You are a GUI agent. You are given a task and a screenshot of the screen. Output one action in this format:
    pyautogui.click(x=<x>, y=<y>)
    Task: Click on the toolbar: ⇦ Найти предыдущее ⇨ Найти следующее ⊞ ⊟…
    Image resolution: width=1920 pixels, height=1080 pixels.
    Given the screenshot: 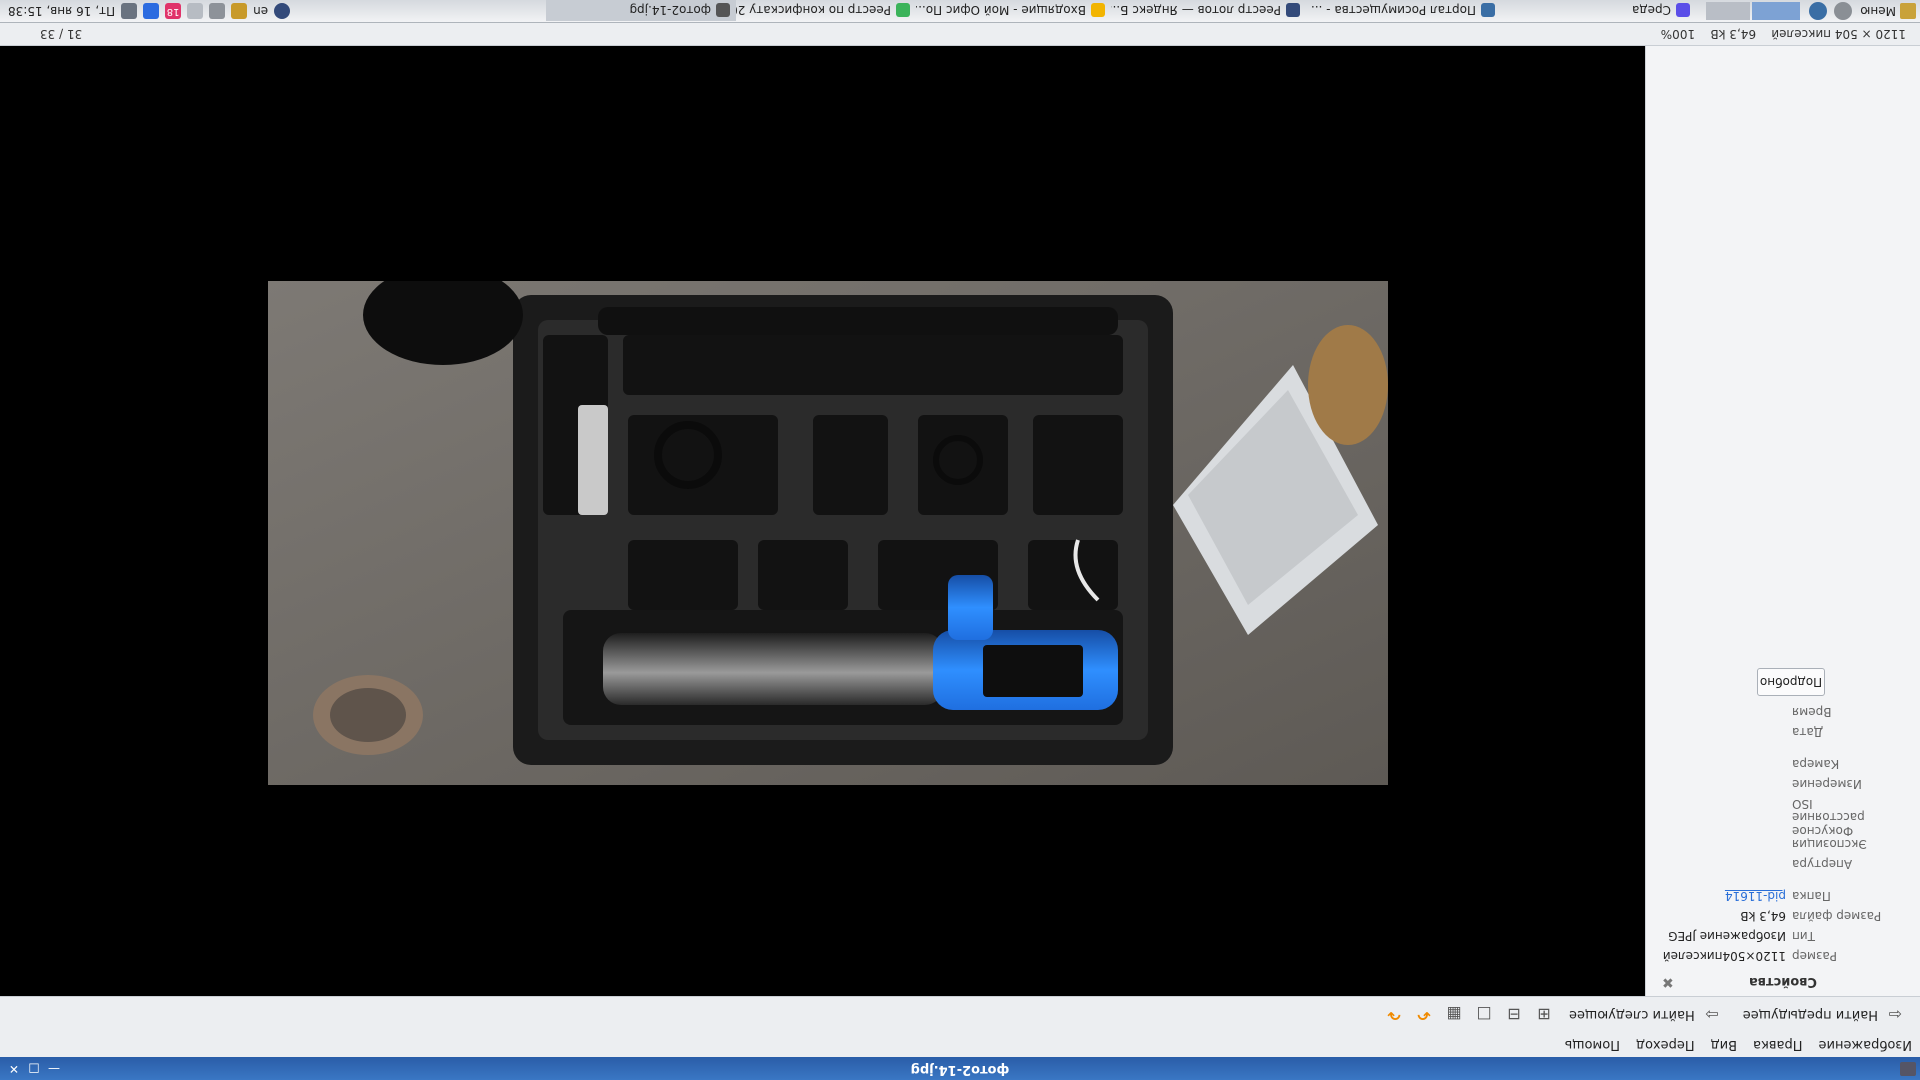 What is the action you would take?
    pyautogui.click(x=960, y=1014)
    